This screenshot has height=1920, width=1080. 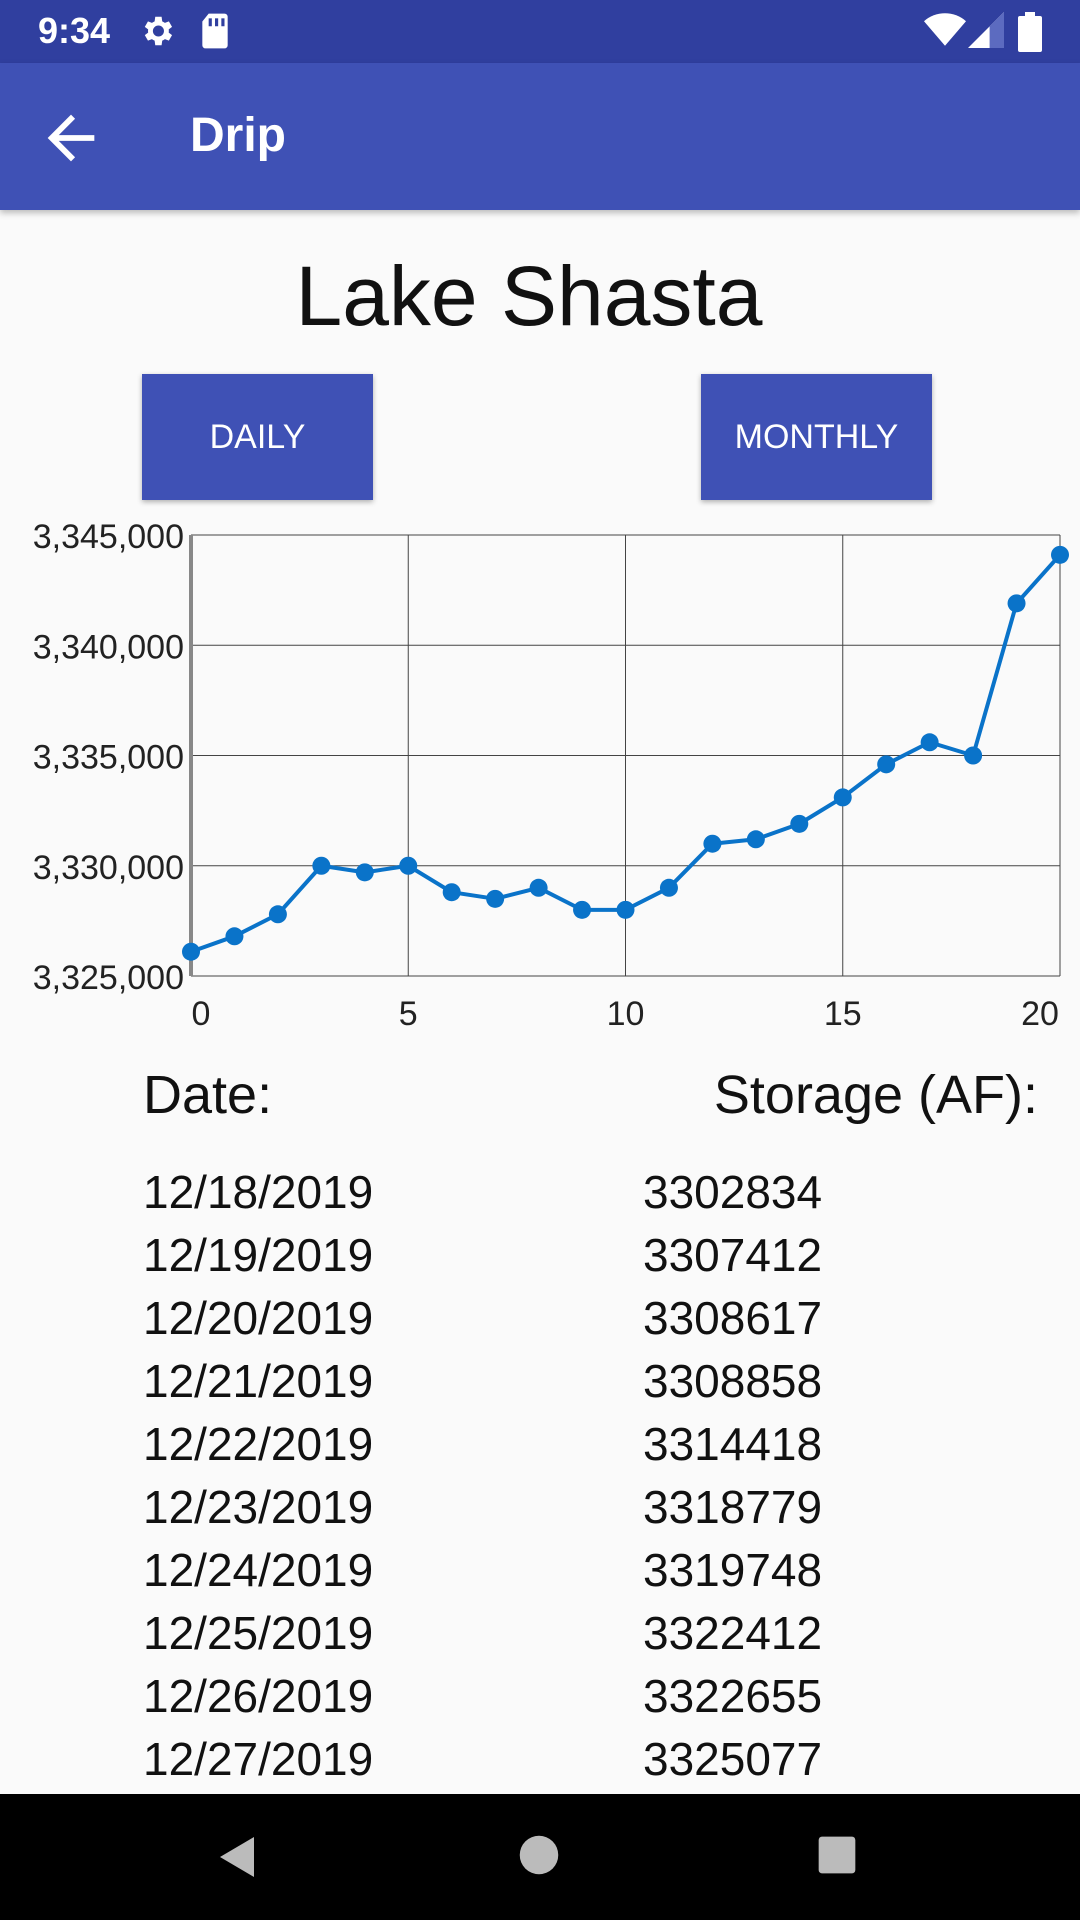 I want to click on x-tick-label: 5, so click(x=408, y=1014).